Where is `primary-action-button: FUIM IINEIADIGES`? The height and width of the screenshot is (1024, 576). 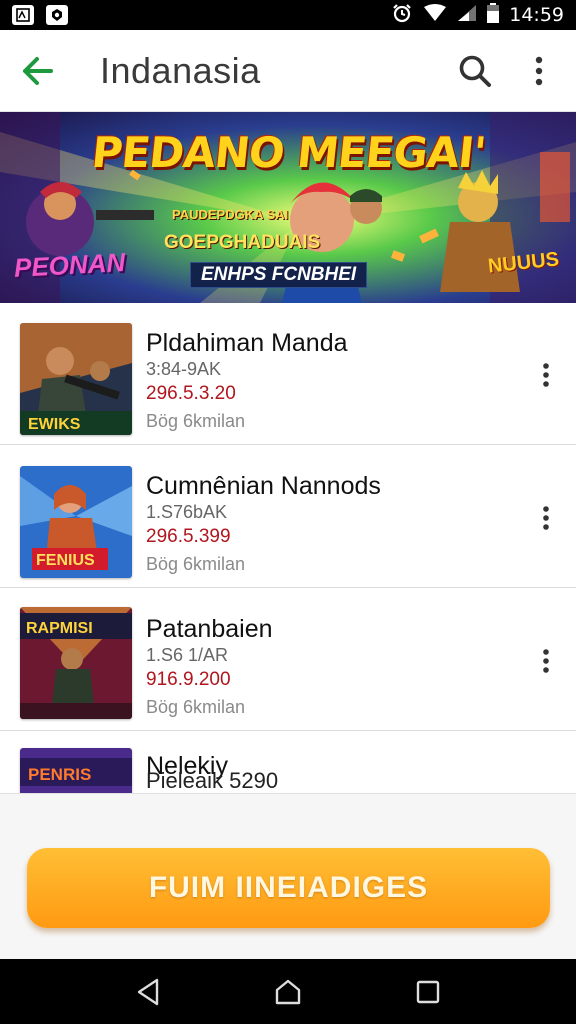
primary-action-button: FUIM IINEIADIGES is located at coordinates (288, 888).